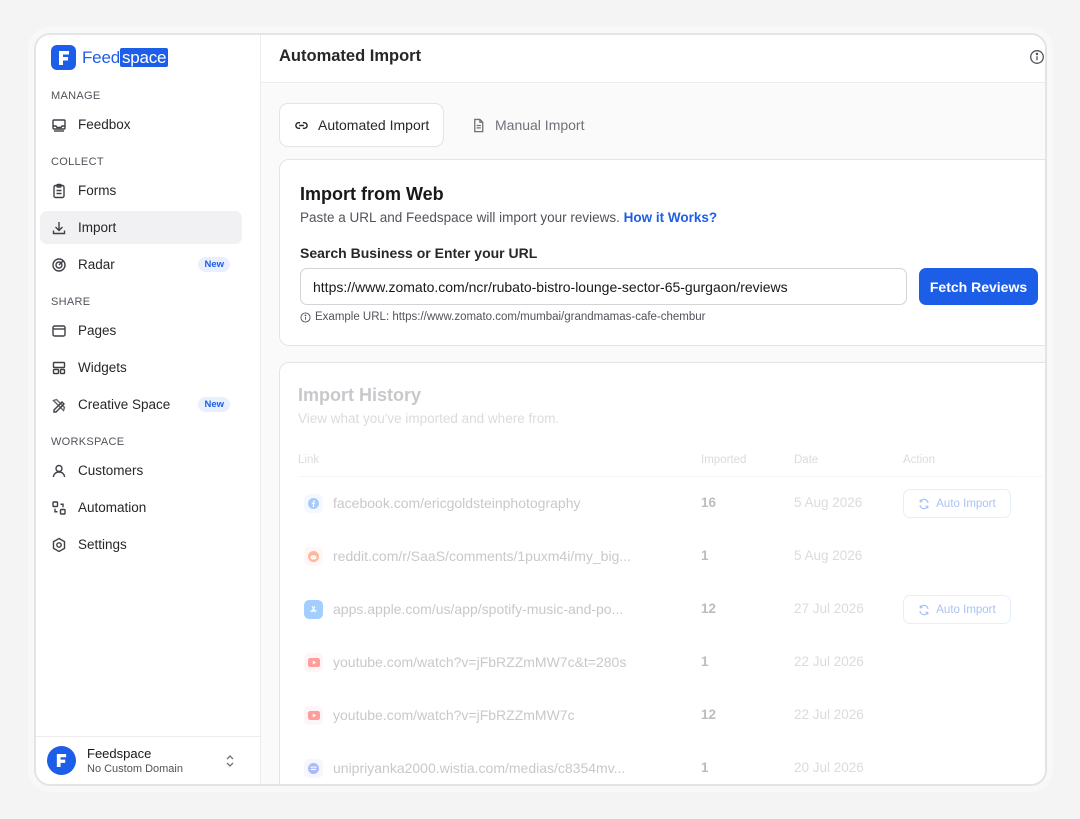  I want to click on account-switcher: Feedspace No Custom Domain, so click(148, 760).